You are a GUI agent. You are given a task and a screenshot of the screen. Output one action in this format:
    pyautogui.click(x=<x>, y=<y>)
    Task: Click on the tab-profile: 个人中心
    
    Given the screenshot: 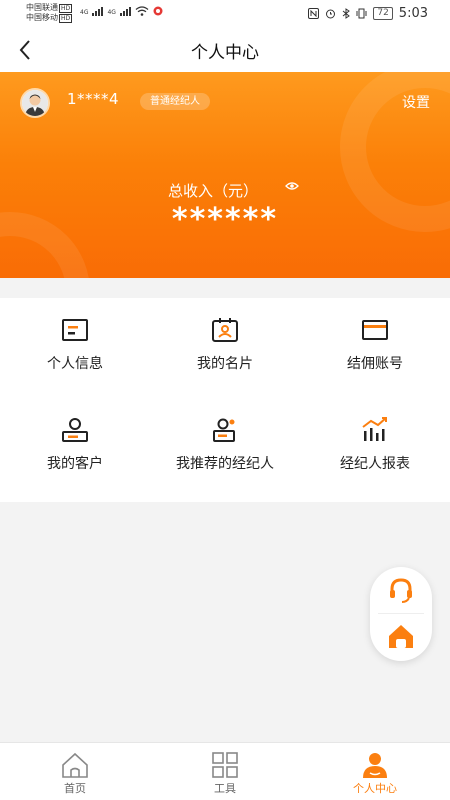 What is the action you would take?
    pyautogui.click(x=375, y=771)
    